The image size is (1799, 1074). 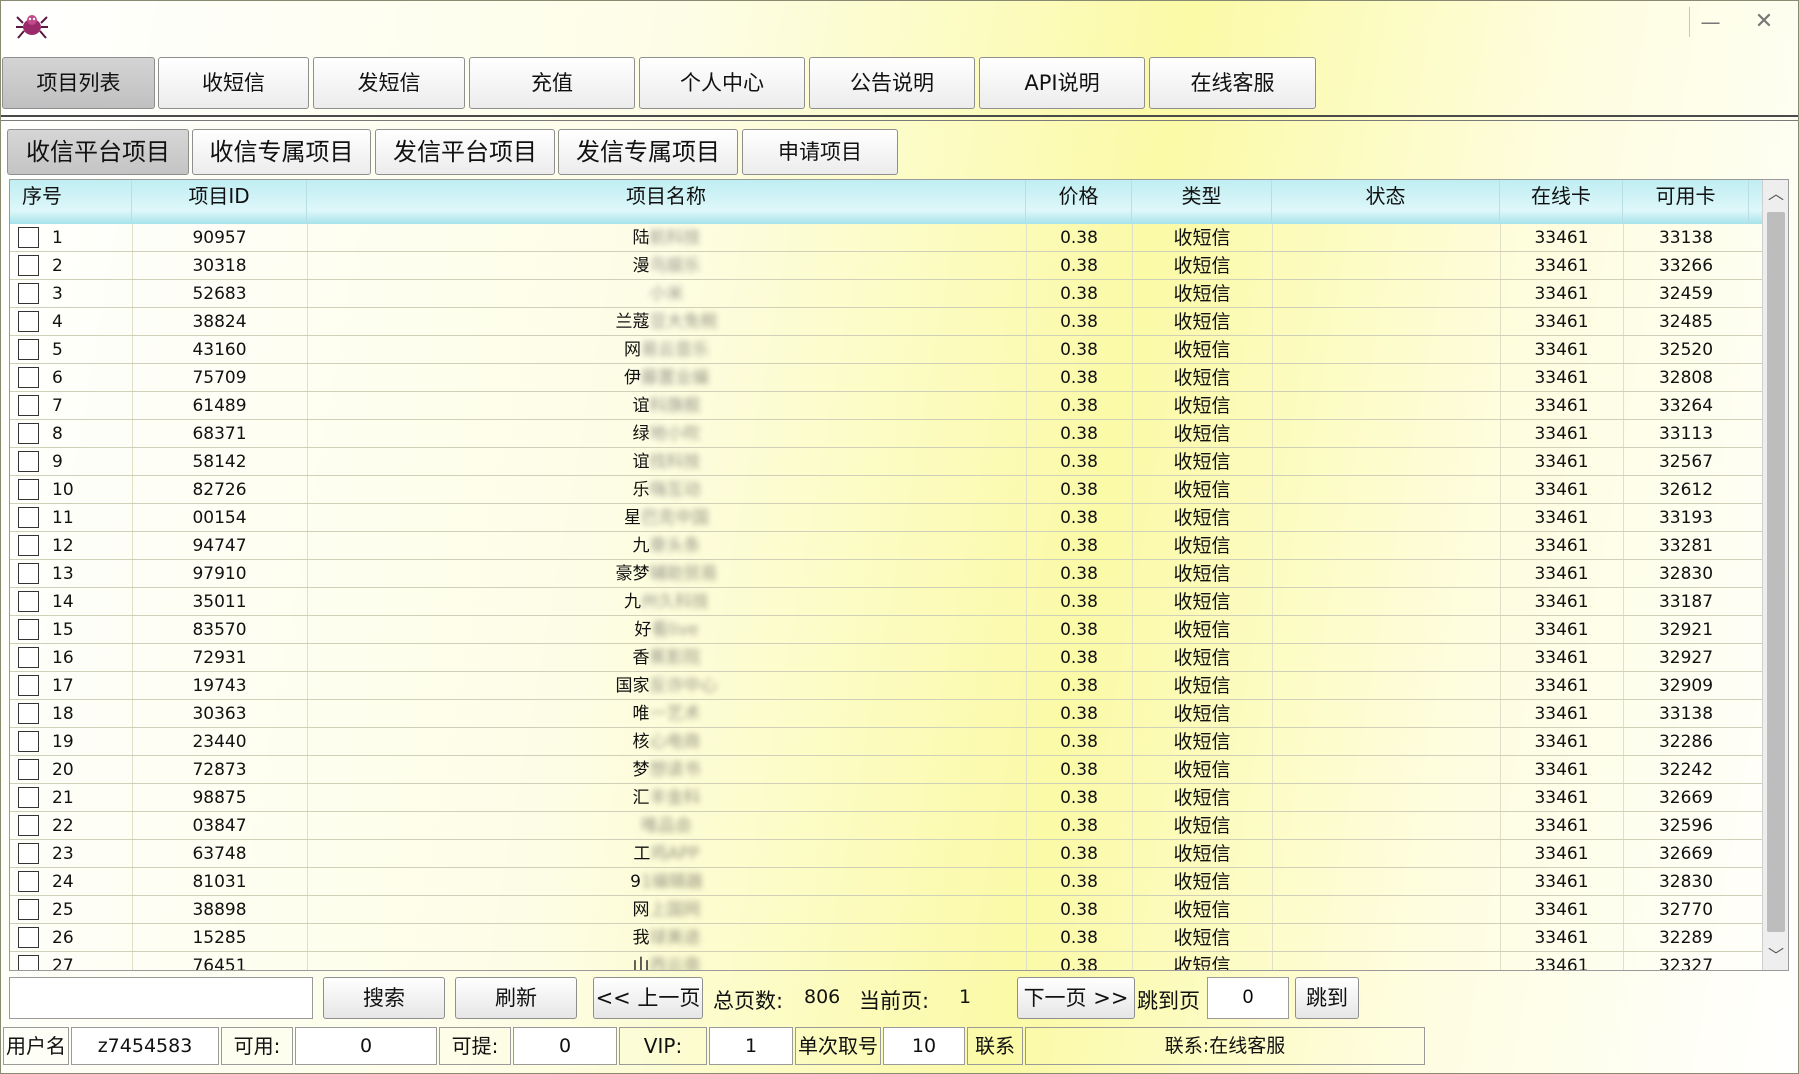 What do you see at coordinates (886, 714) in the screenshot?
I see `table-row: 18 30363 唯一艺术 0.38 收短信 33461 33138` at bounding box center [886, 714].